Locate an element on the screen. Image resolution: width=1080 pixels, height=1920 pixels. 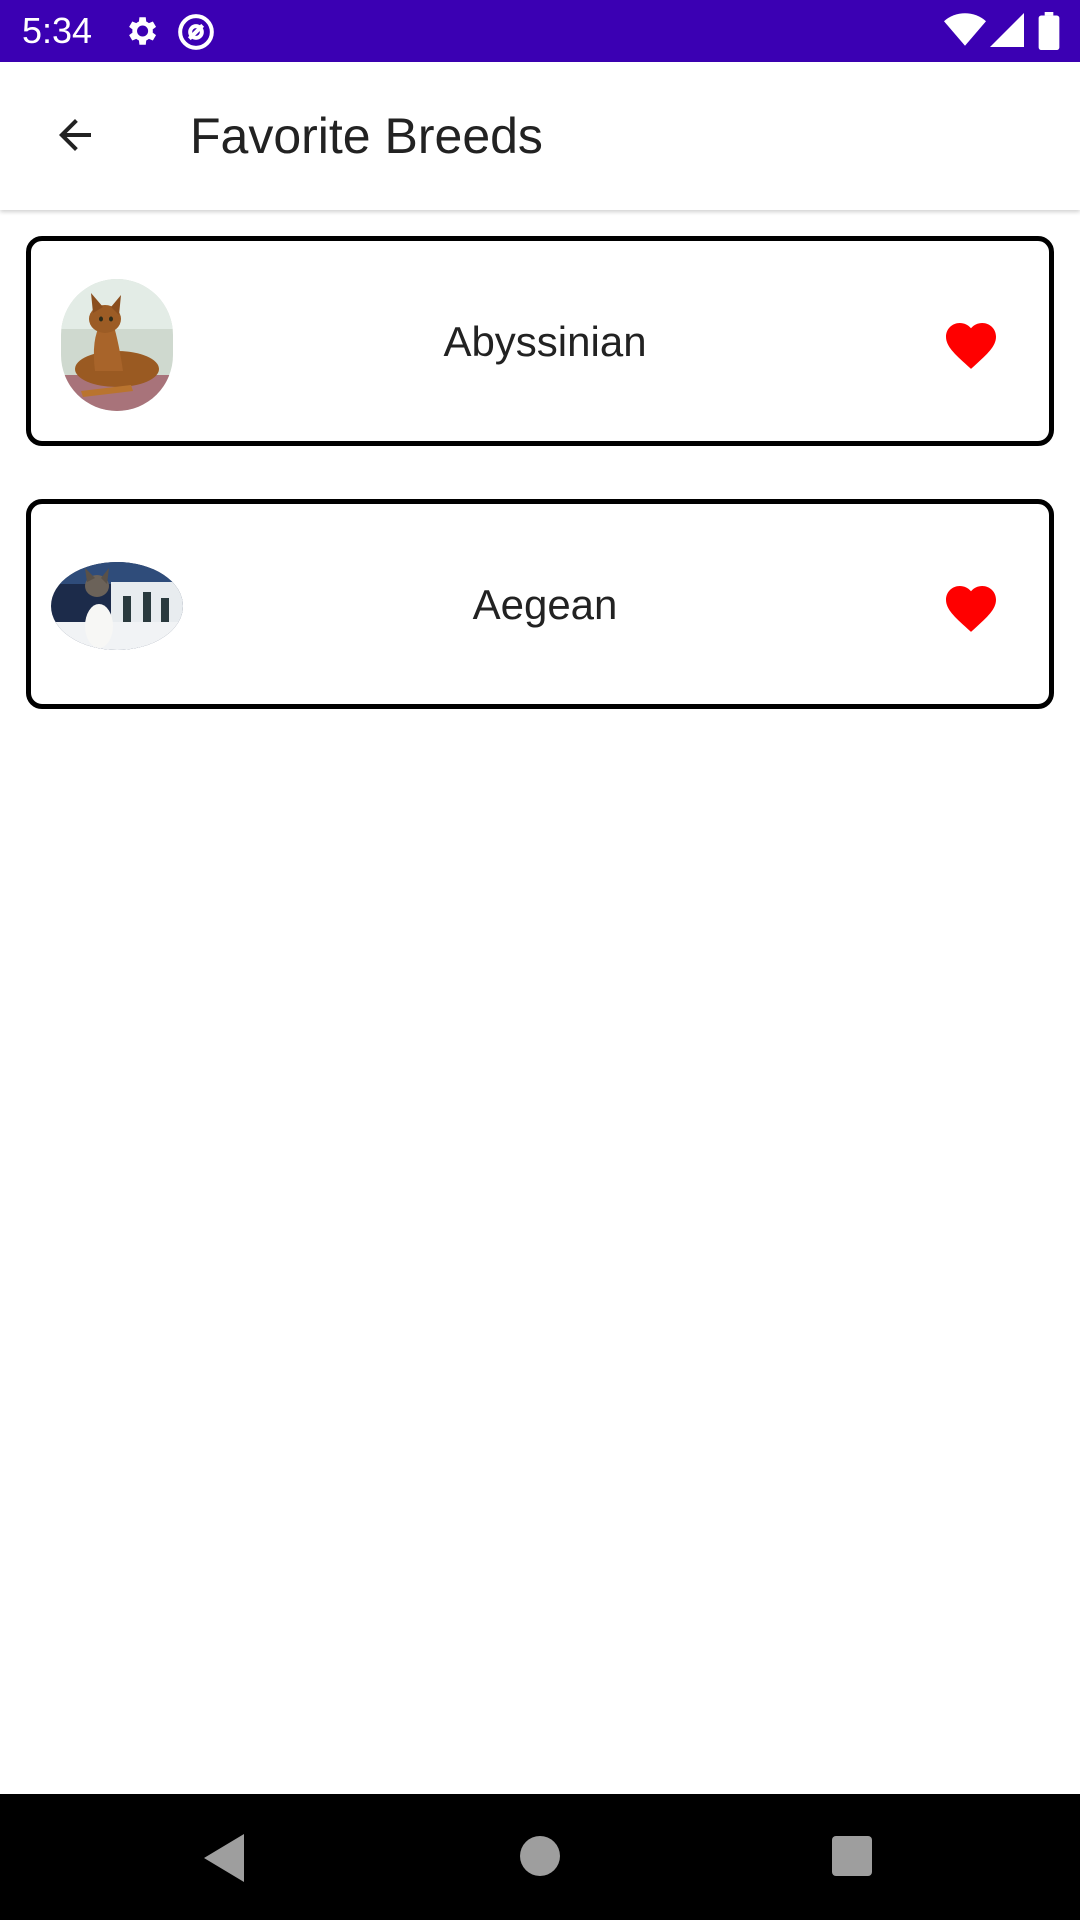
list-item: Abyssinian is located at coordinates (540, 341).